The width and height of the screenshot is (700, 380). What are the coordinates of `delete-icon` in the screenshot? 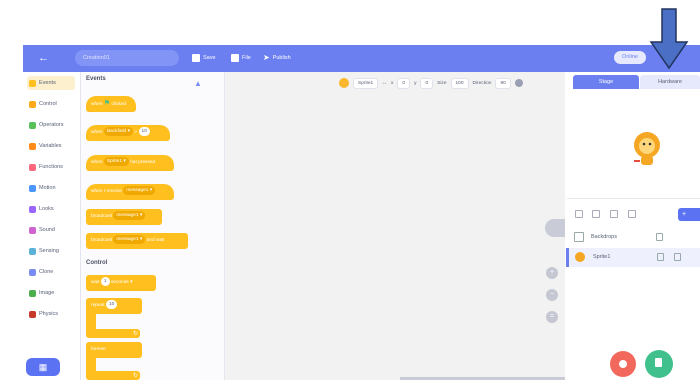 It's located at (677, 257).